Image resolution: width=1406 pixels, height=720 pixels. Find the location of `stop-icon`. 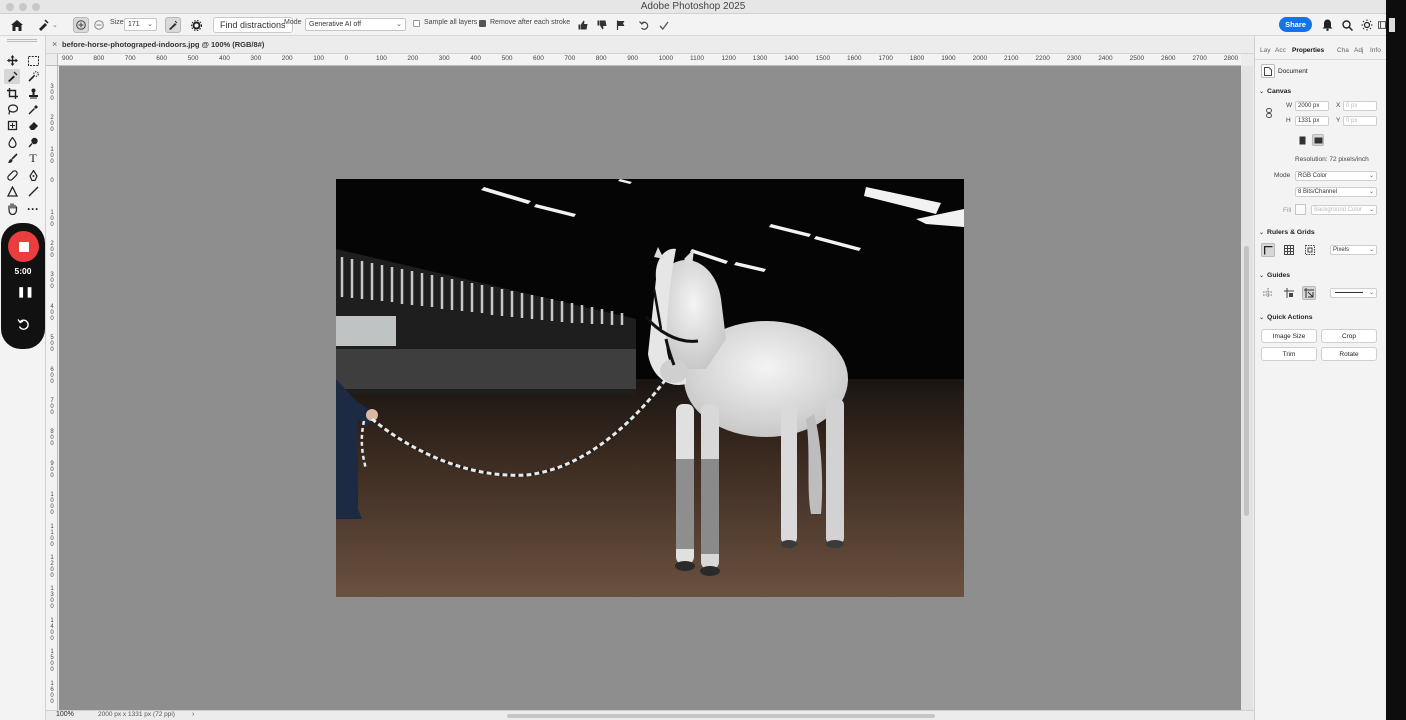

stop-icon is located at coordinates (23, 246).